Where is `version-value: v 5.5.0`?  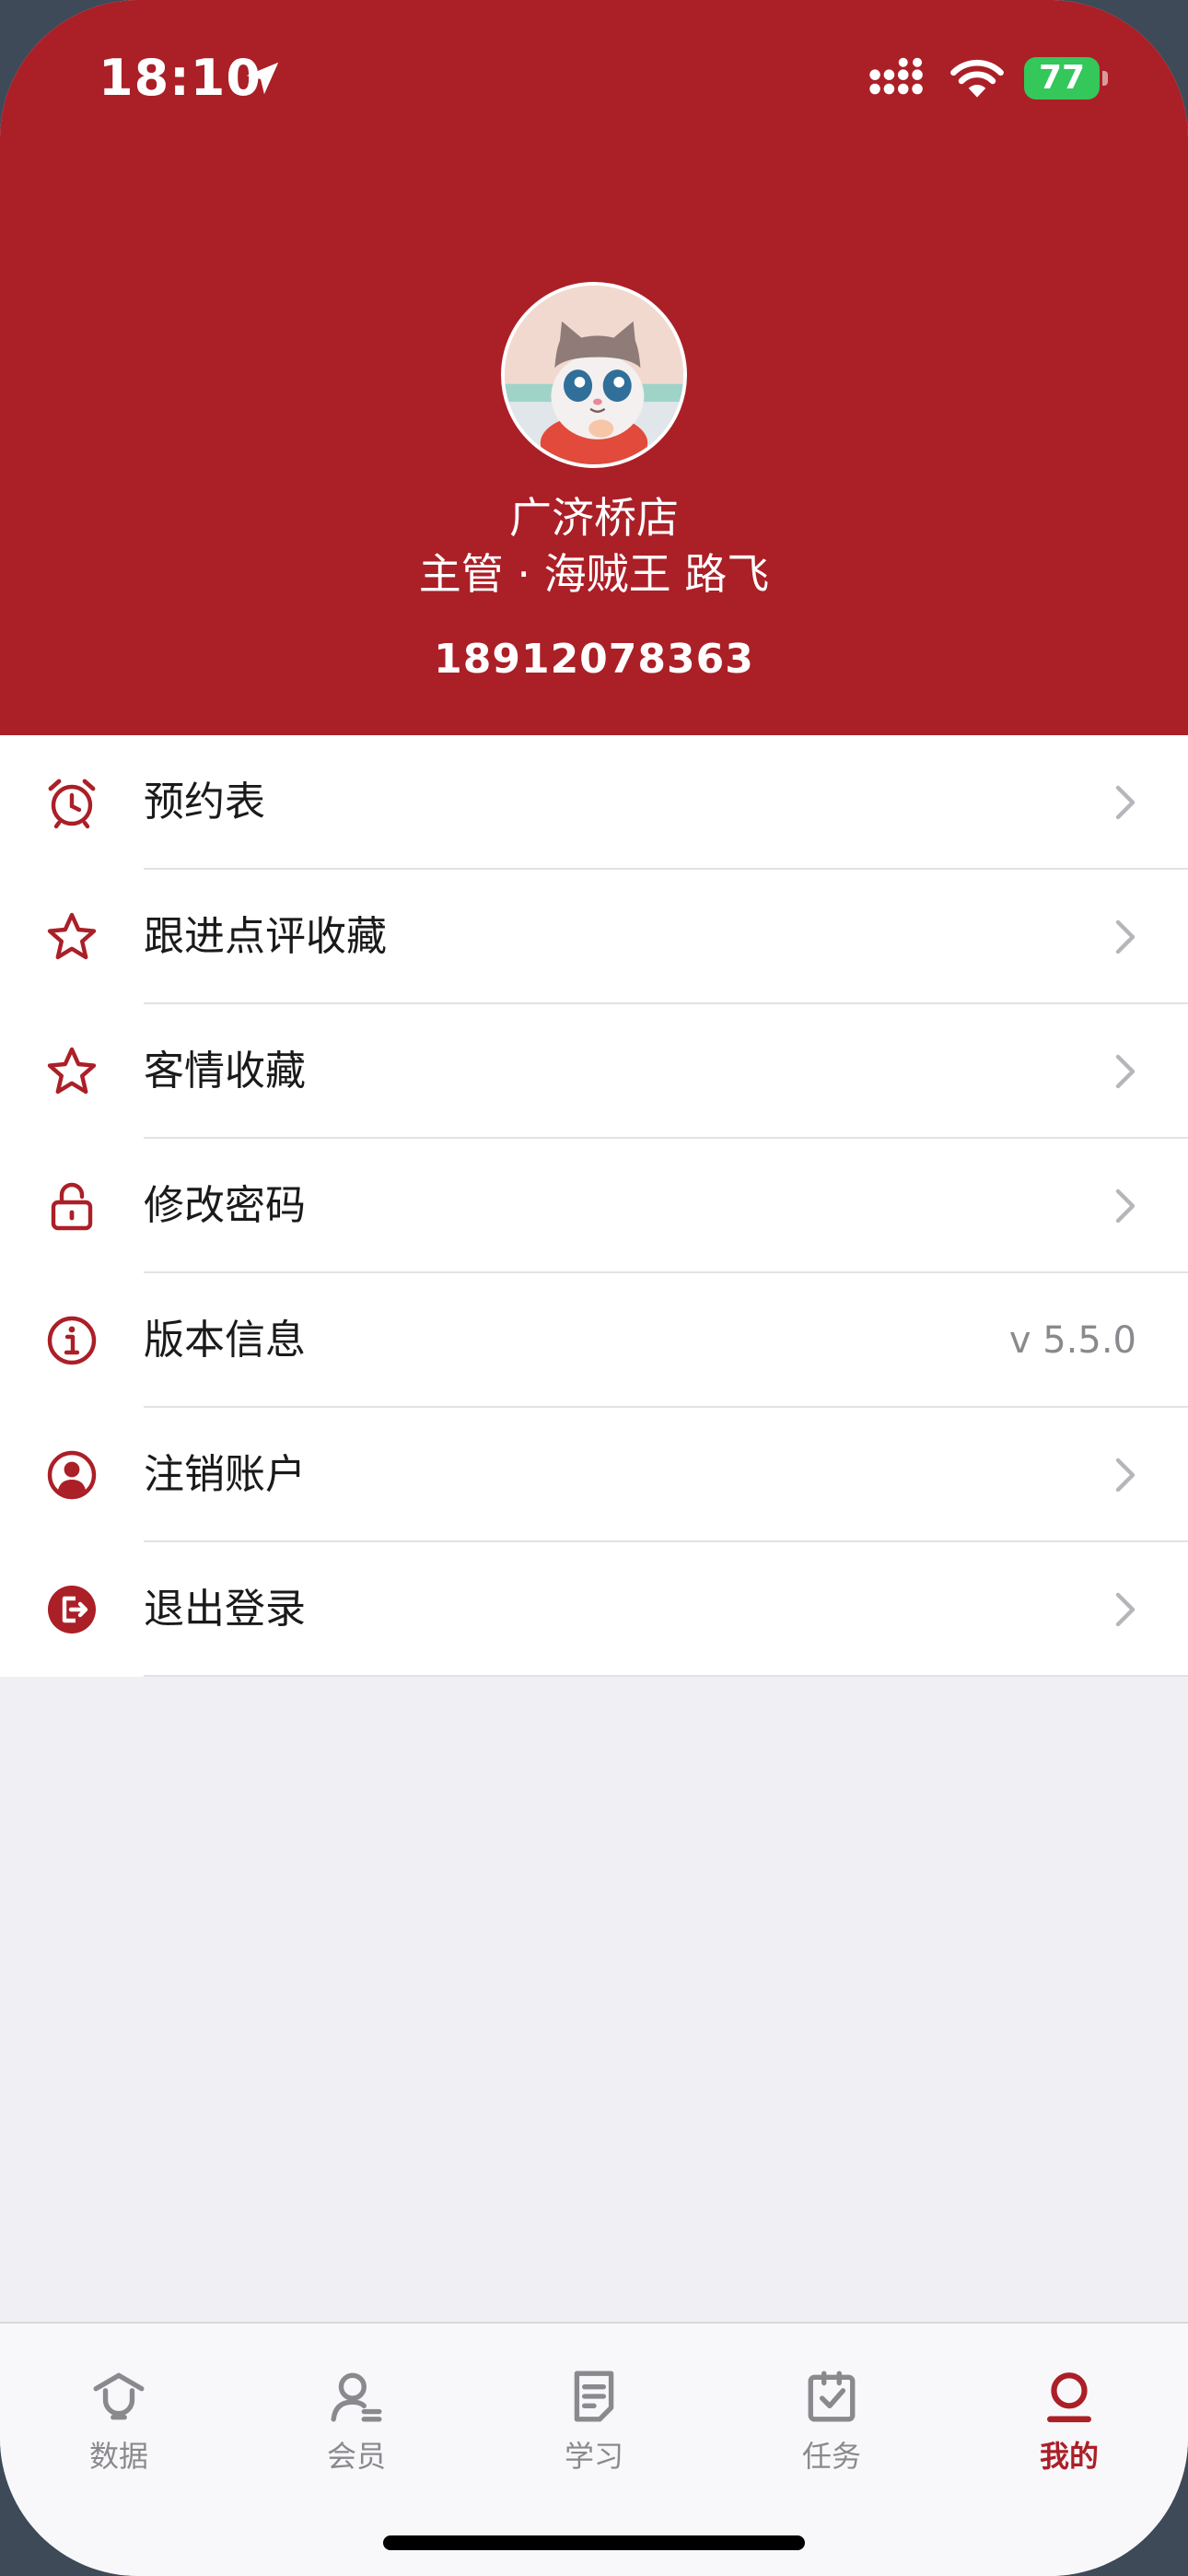
version-value: v 5.5.0 is located at coordinates (1072, 1340).